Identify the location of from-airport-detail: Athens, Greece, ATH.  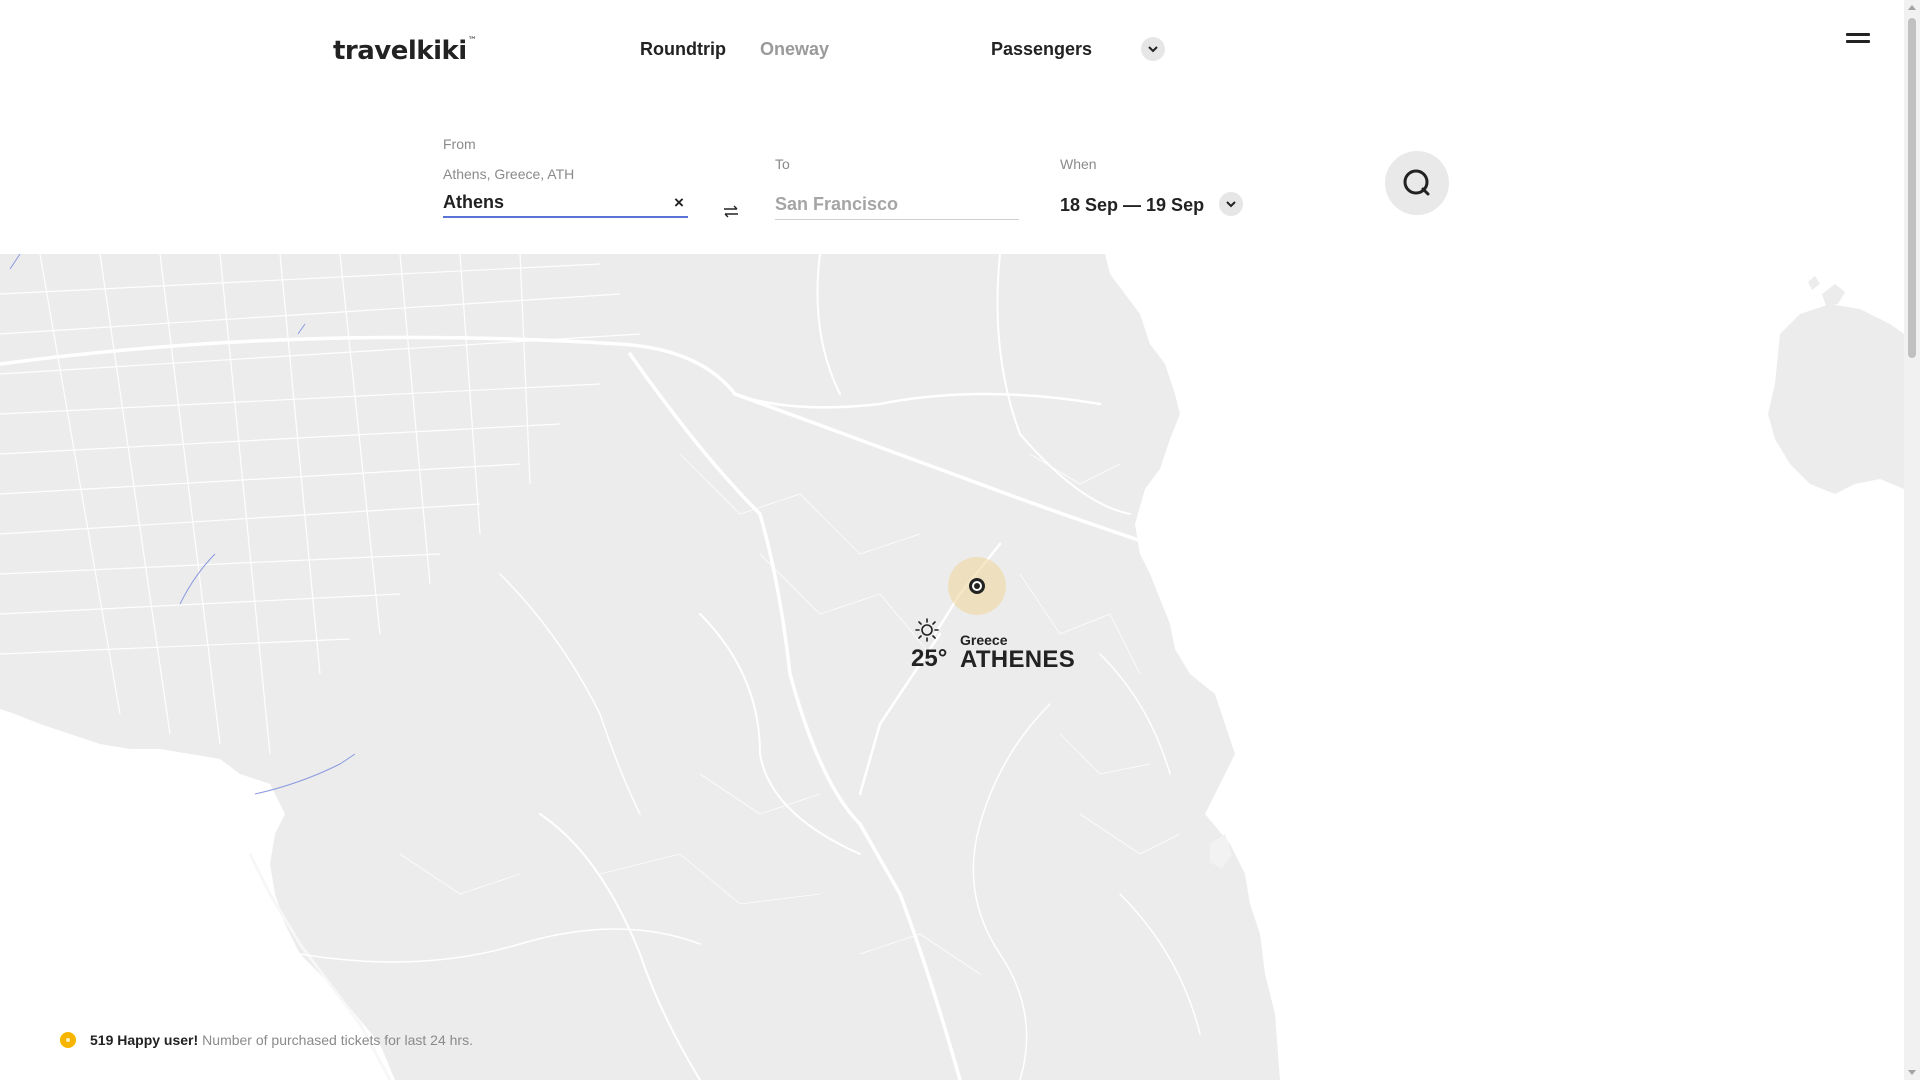
(509, 174).